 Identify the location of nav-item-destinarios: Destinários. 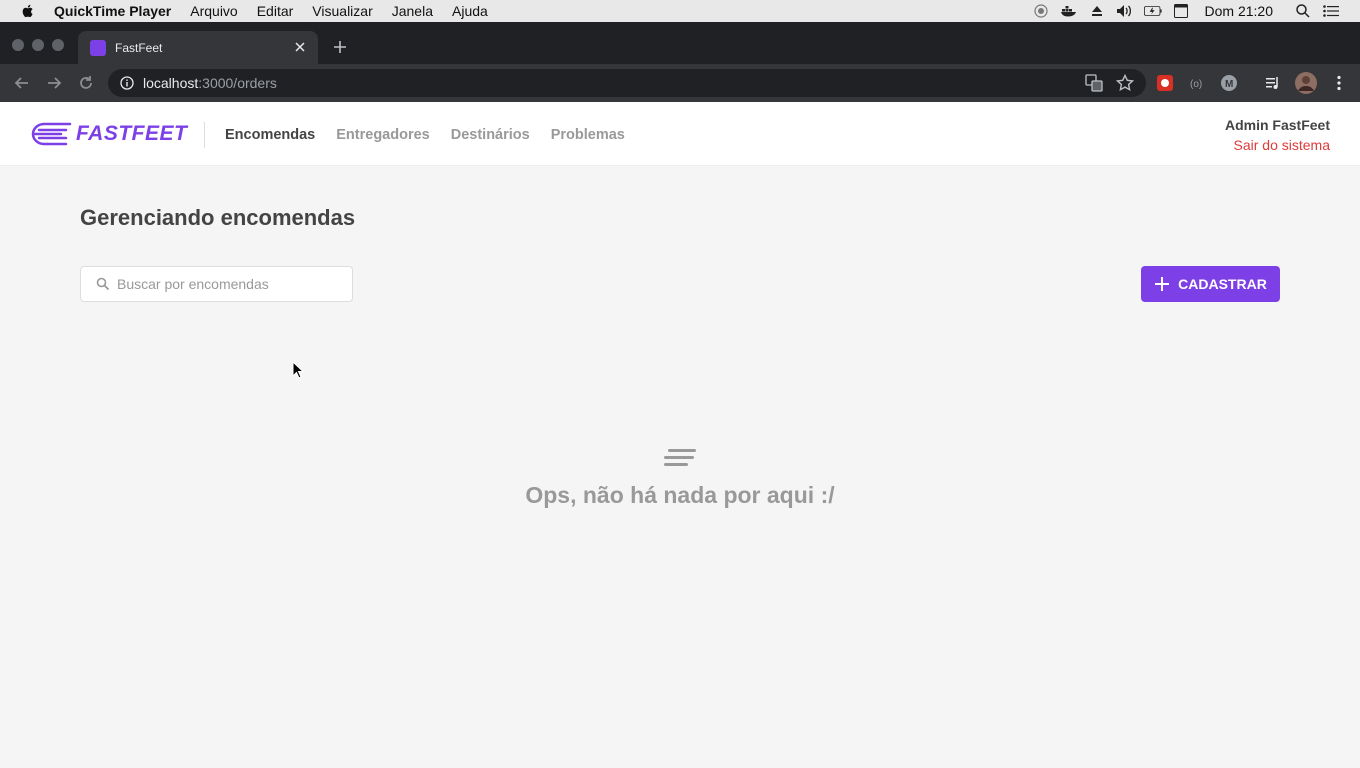
(490, 135).